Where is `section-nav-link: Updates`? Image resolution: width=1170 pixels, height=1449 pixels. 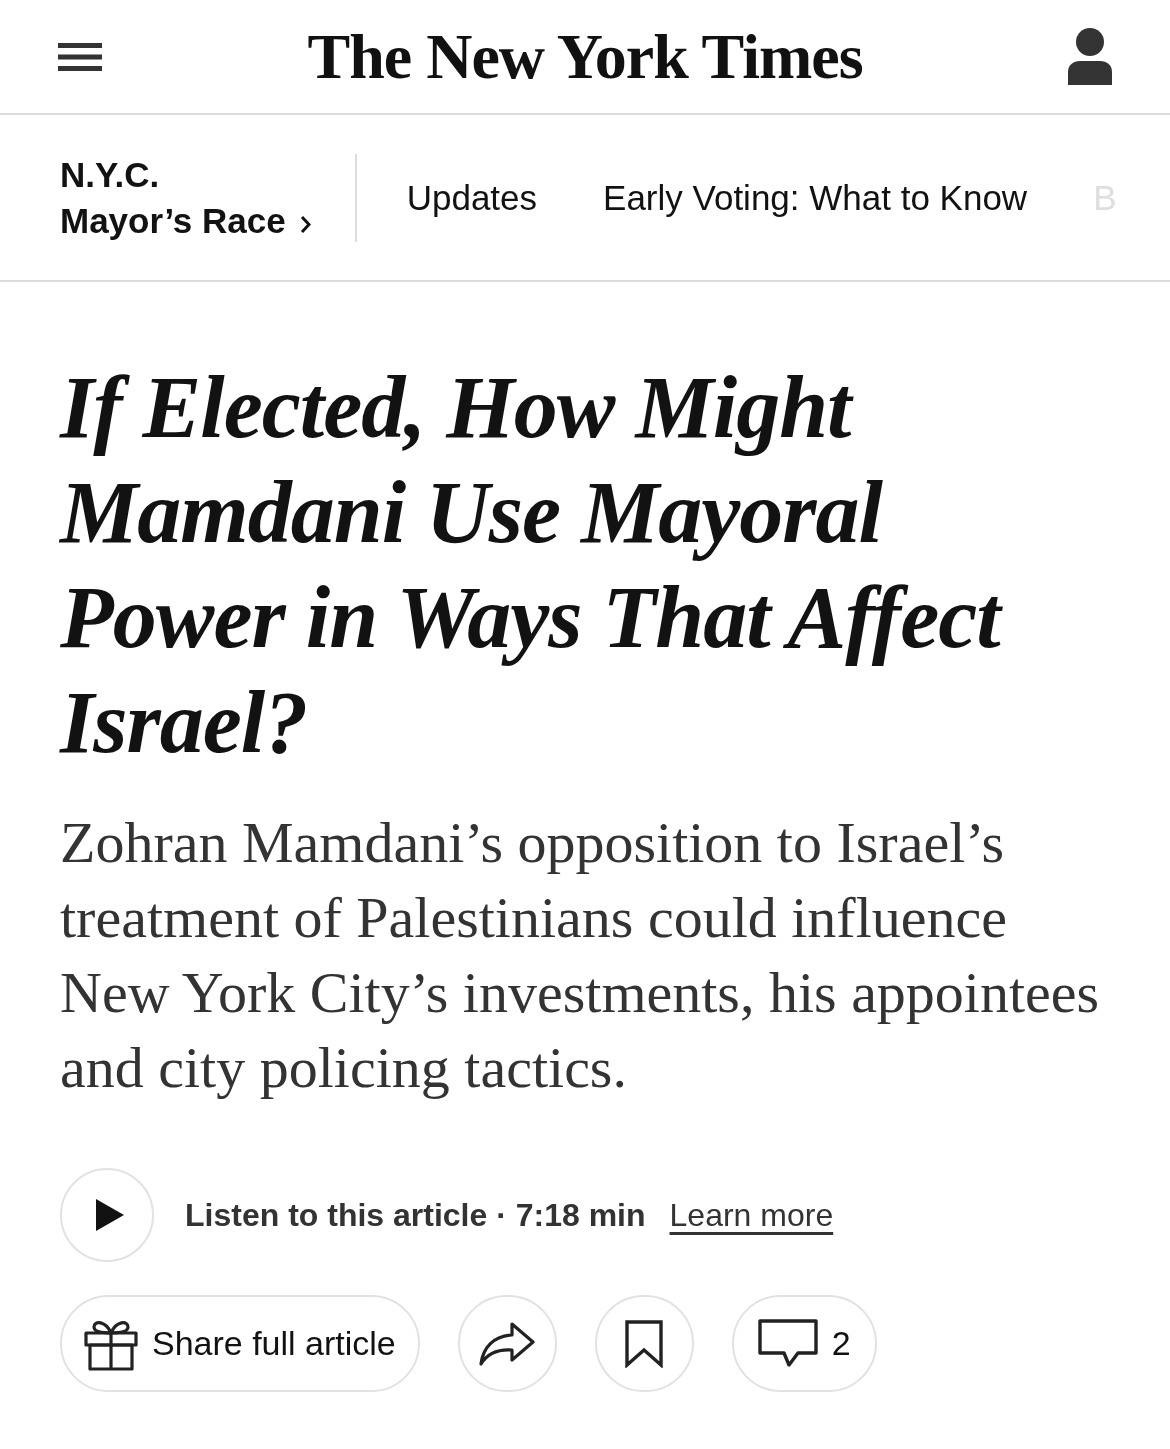
section-nav-link: Updates is located at coordinates (472, 197).